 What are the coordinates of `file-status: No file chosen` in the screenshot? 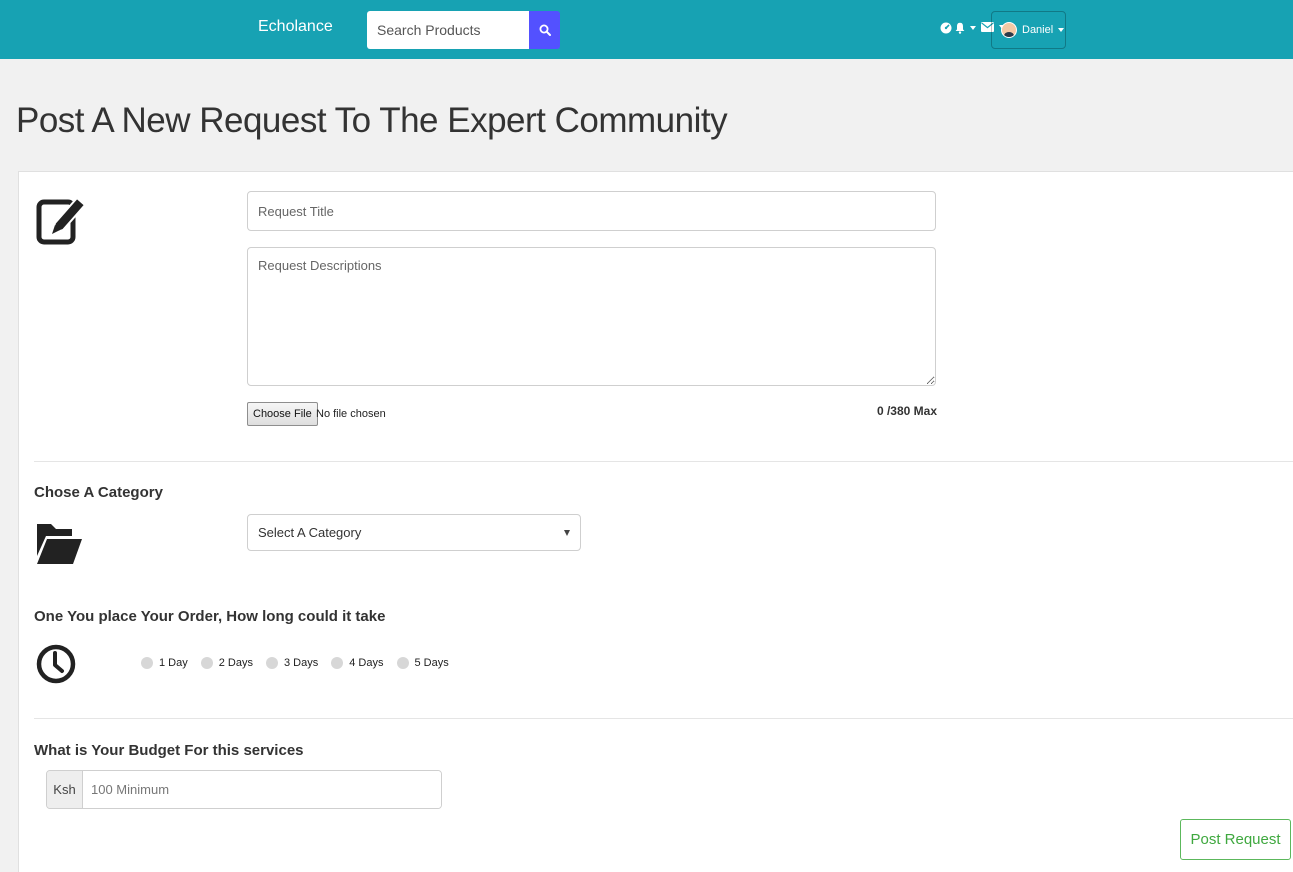 It's located at (351, 414).